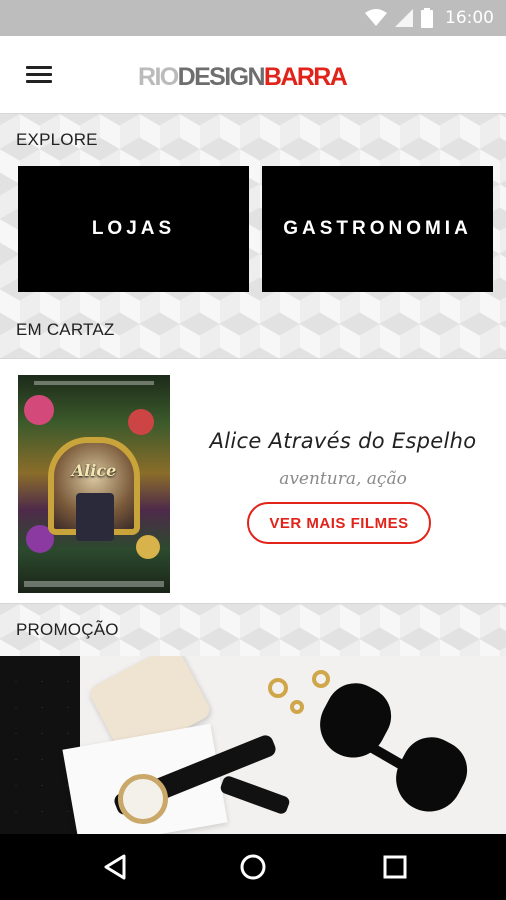 The height and width of the screenshot is (900, 506). Describe the element at coordinates (278, 688) in the screenshot. I see `ring-image` at that location.